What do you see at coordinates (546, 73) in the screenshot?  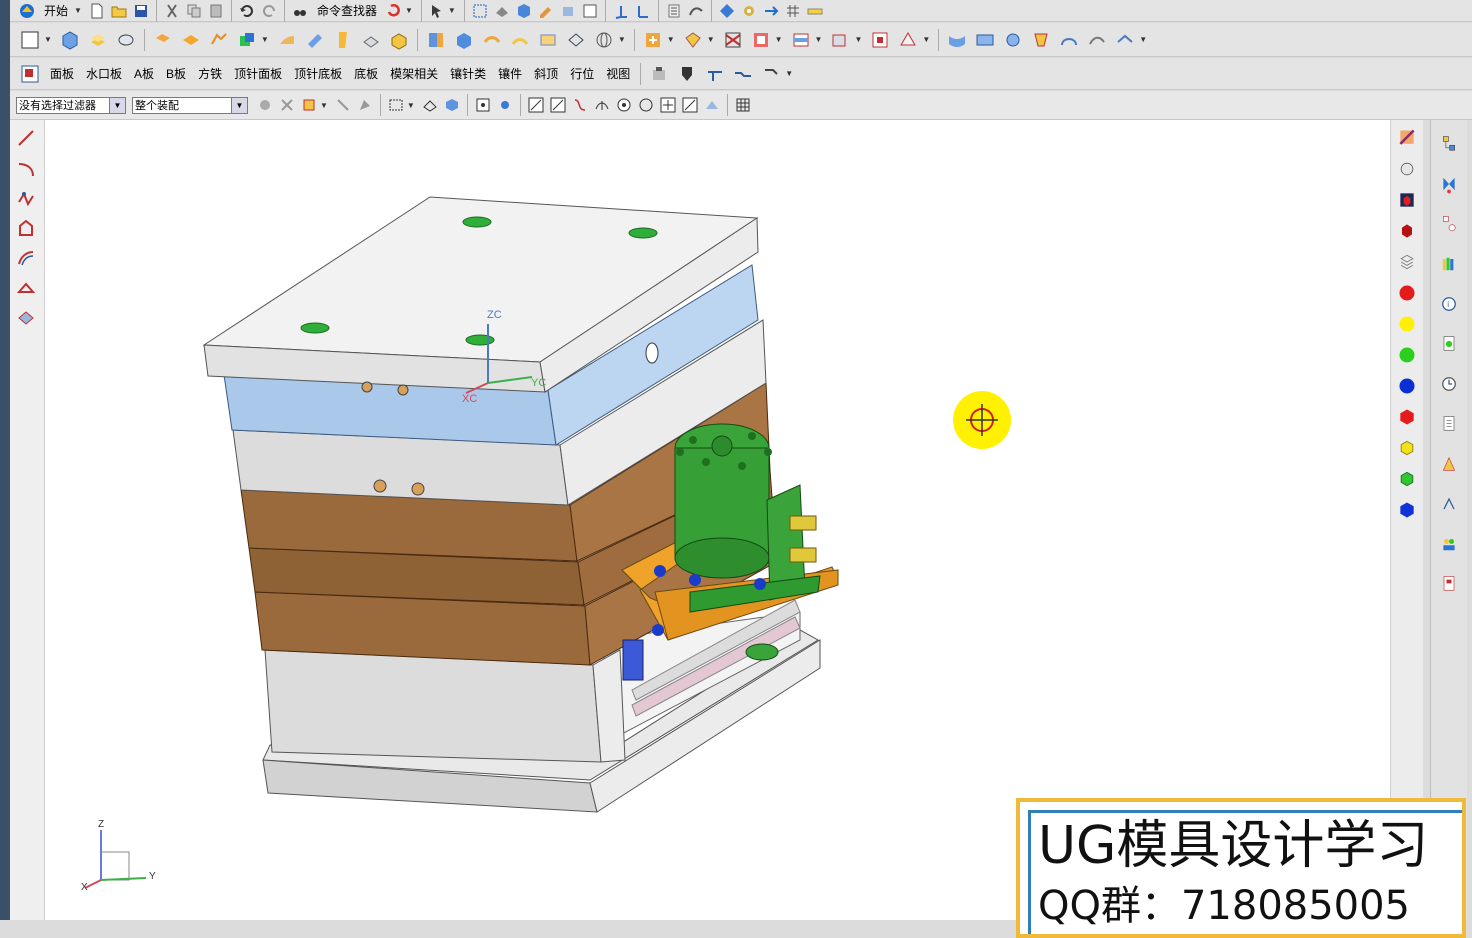 I see `toolbar-item-lifter: 斜顶` at bounding box center [546, 73].